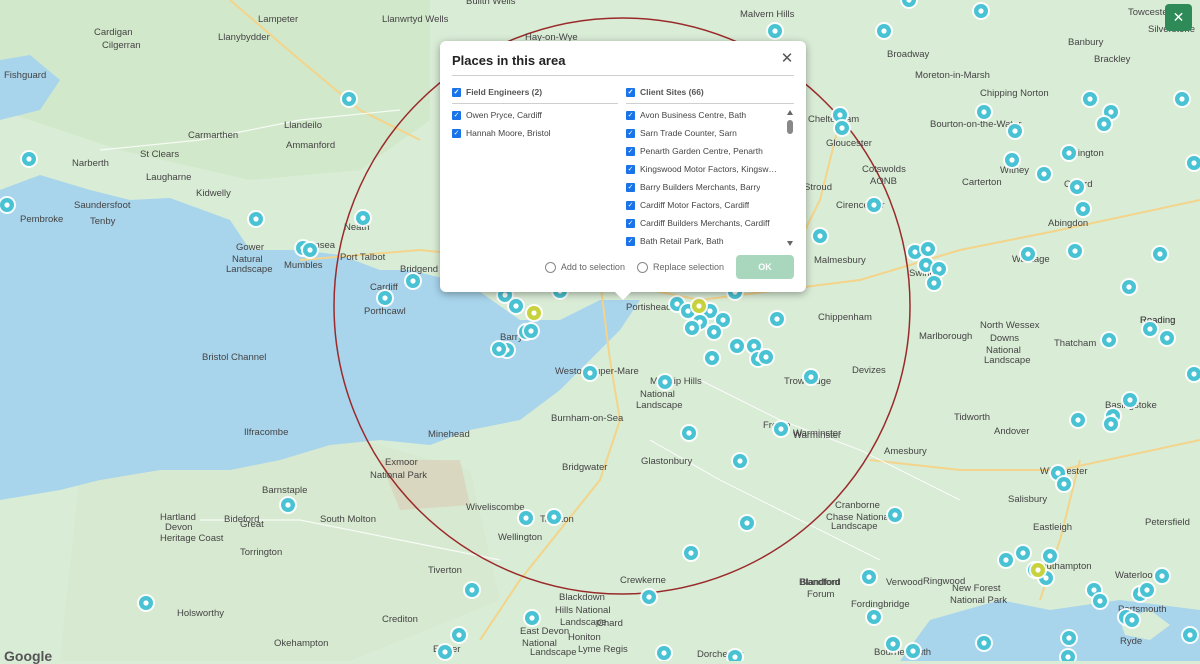 The height and width of the screenshot is (664, 1200). I want to click on site-item: ✓ Avon Business Centre, Bath, so click(703, 115).